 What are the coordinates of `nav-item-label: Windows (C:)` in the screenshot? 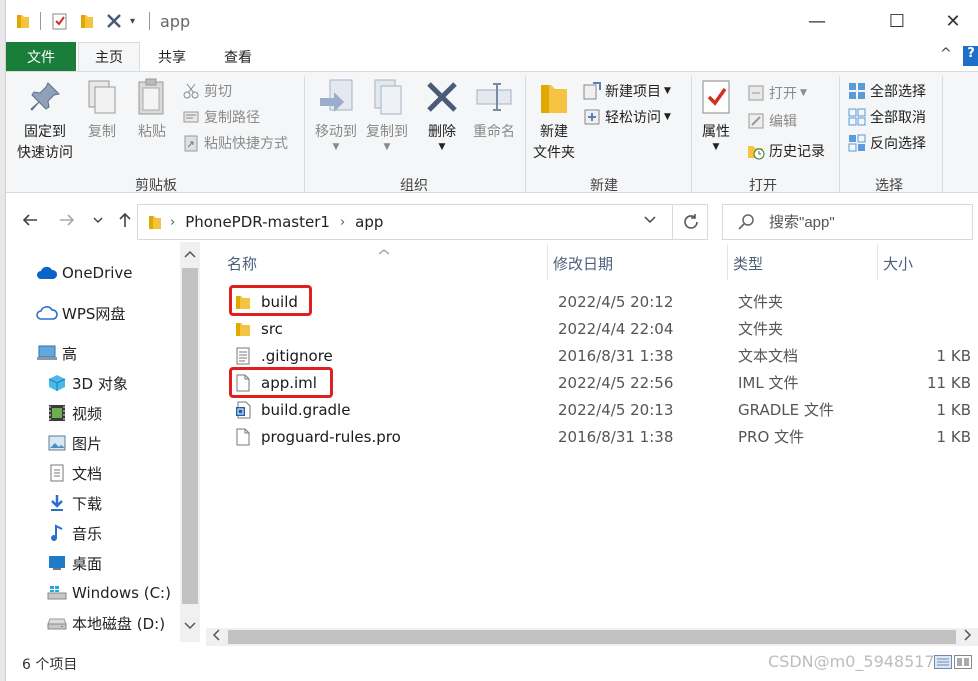 It's located at (121, 593).